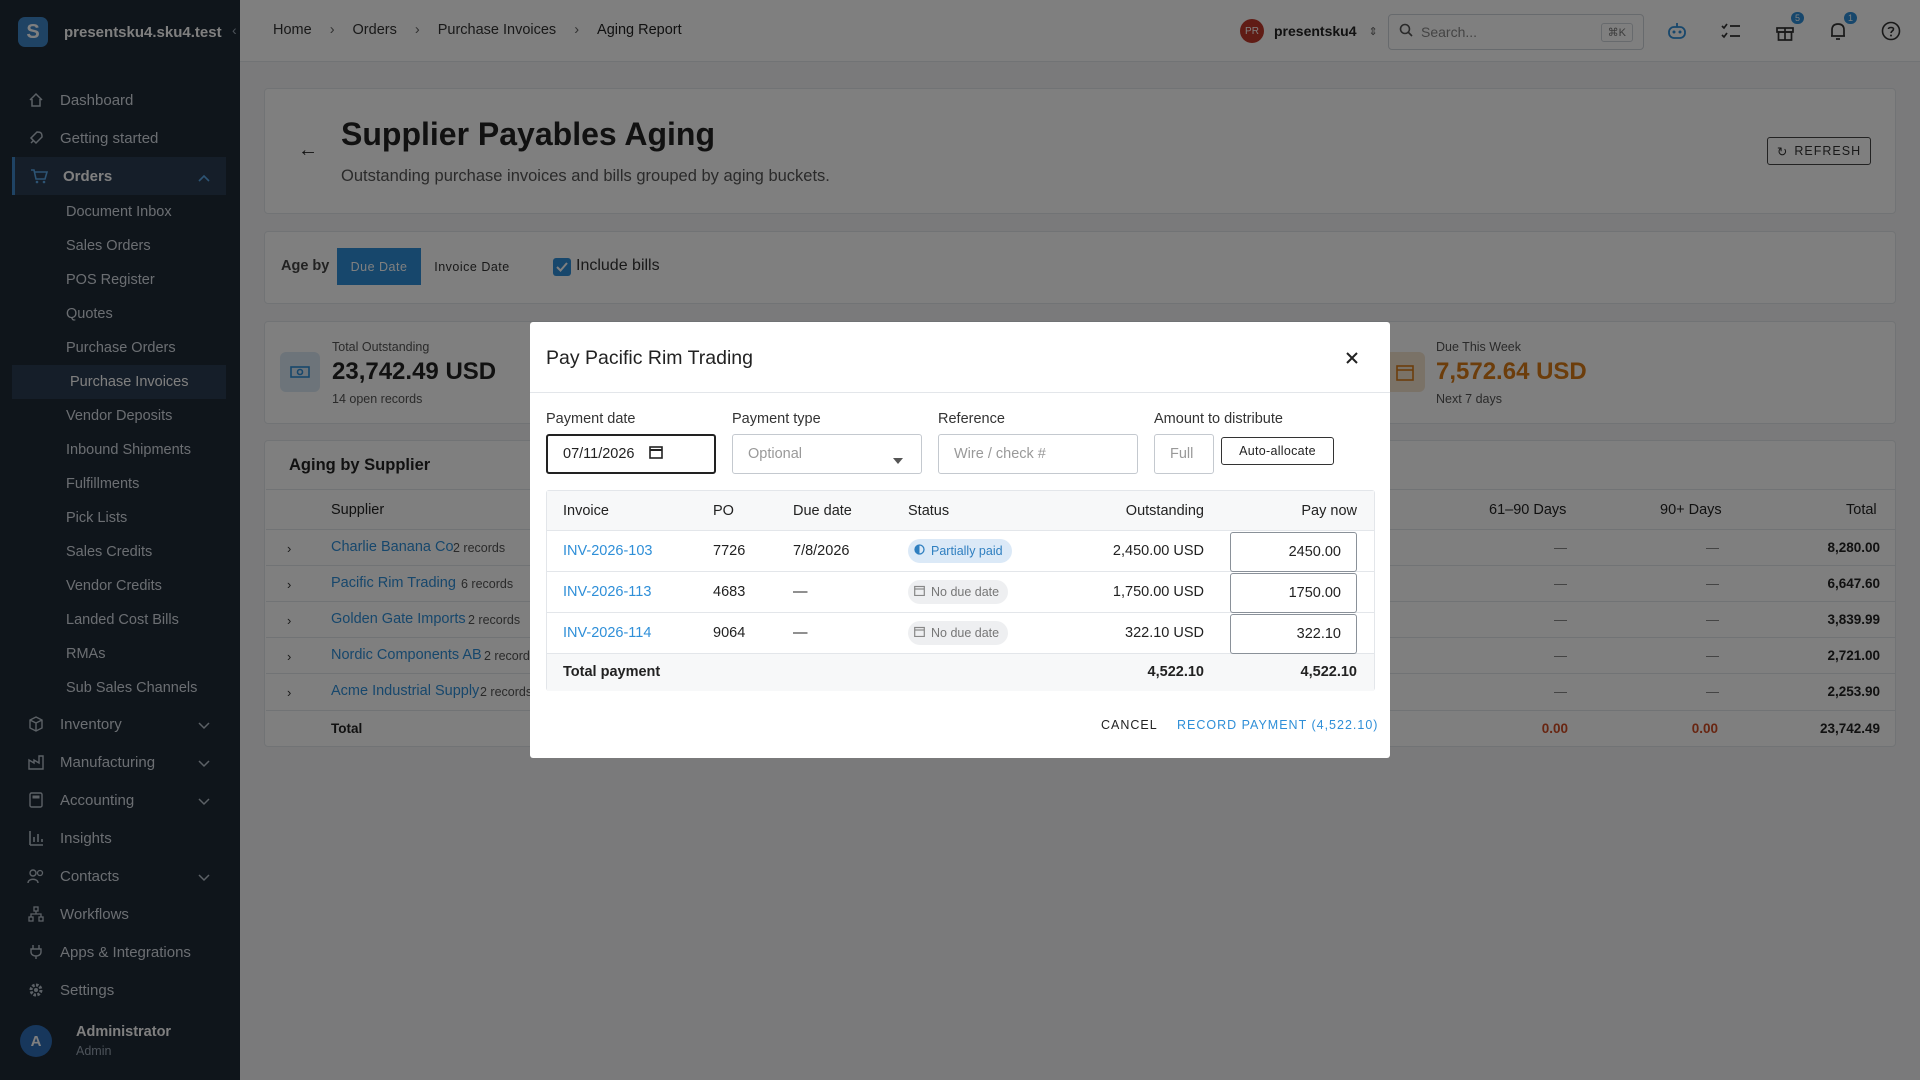 This screenshot has width=1920, height=1080. What do you see at coordinates (649, 358) in the screenshot?
I see `dialog-title: Pay Pacific Rim Trading` at bounding box center [649, 358].